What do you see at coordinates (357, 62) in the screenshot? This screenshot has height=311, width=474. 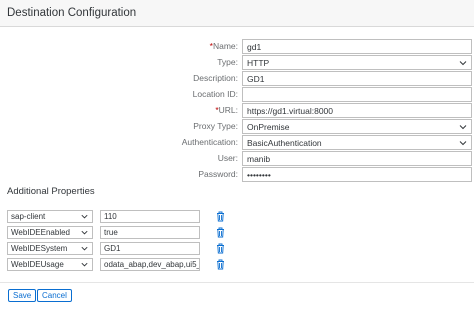 I see `type-select: HTTP` at bounding box center [357, 62].